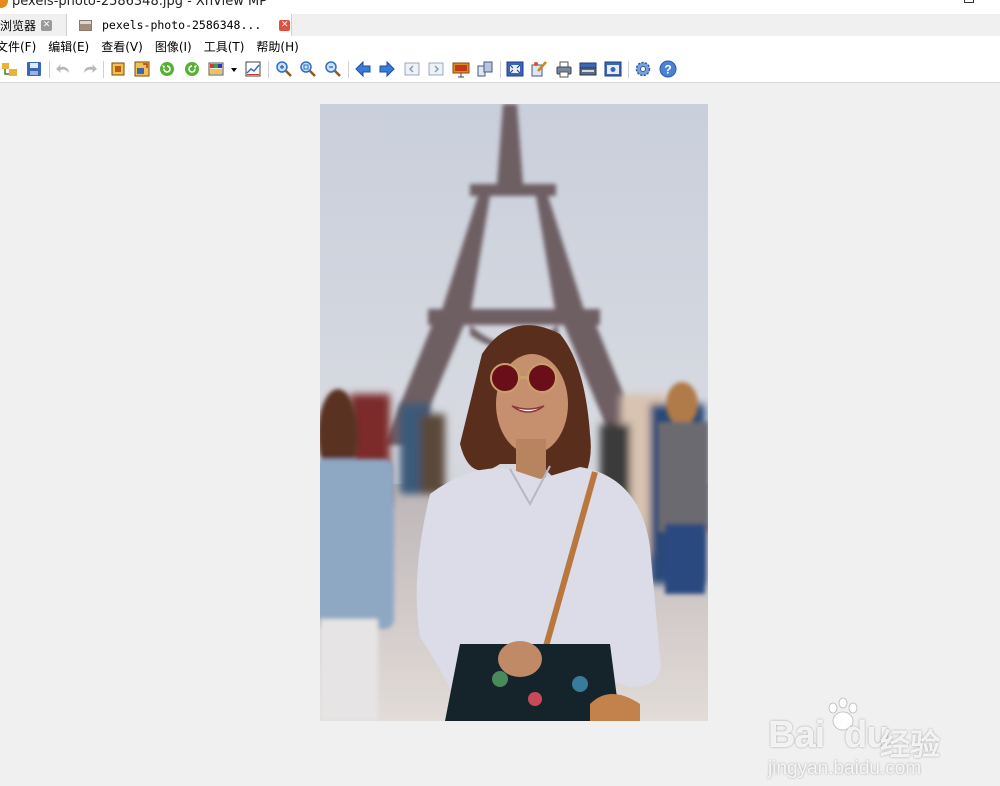 This screenshot has height=786, width=1000. I want to click on histogram-icon, so click(253, 69).